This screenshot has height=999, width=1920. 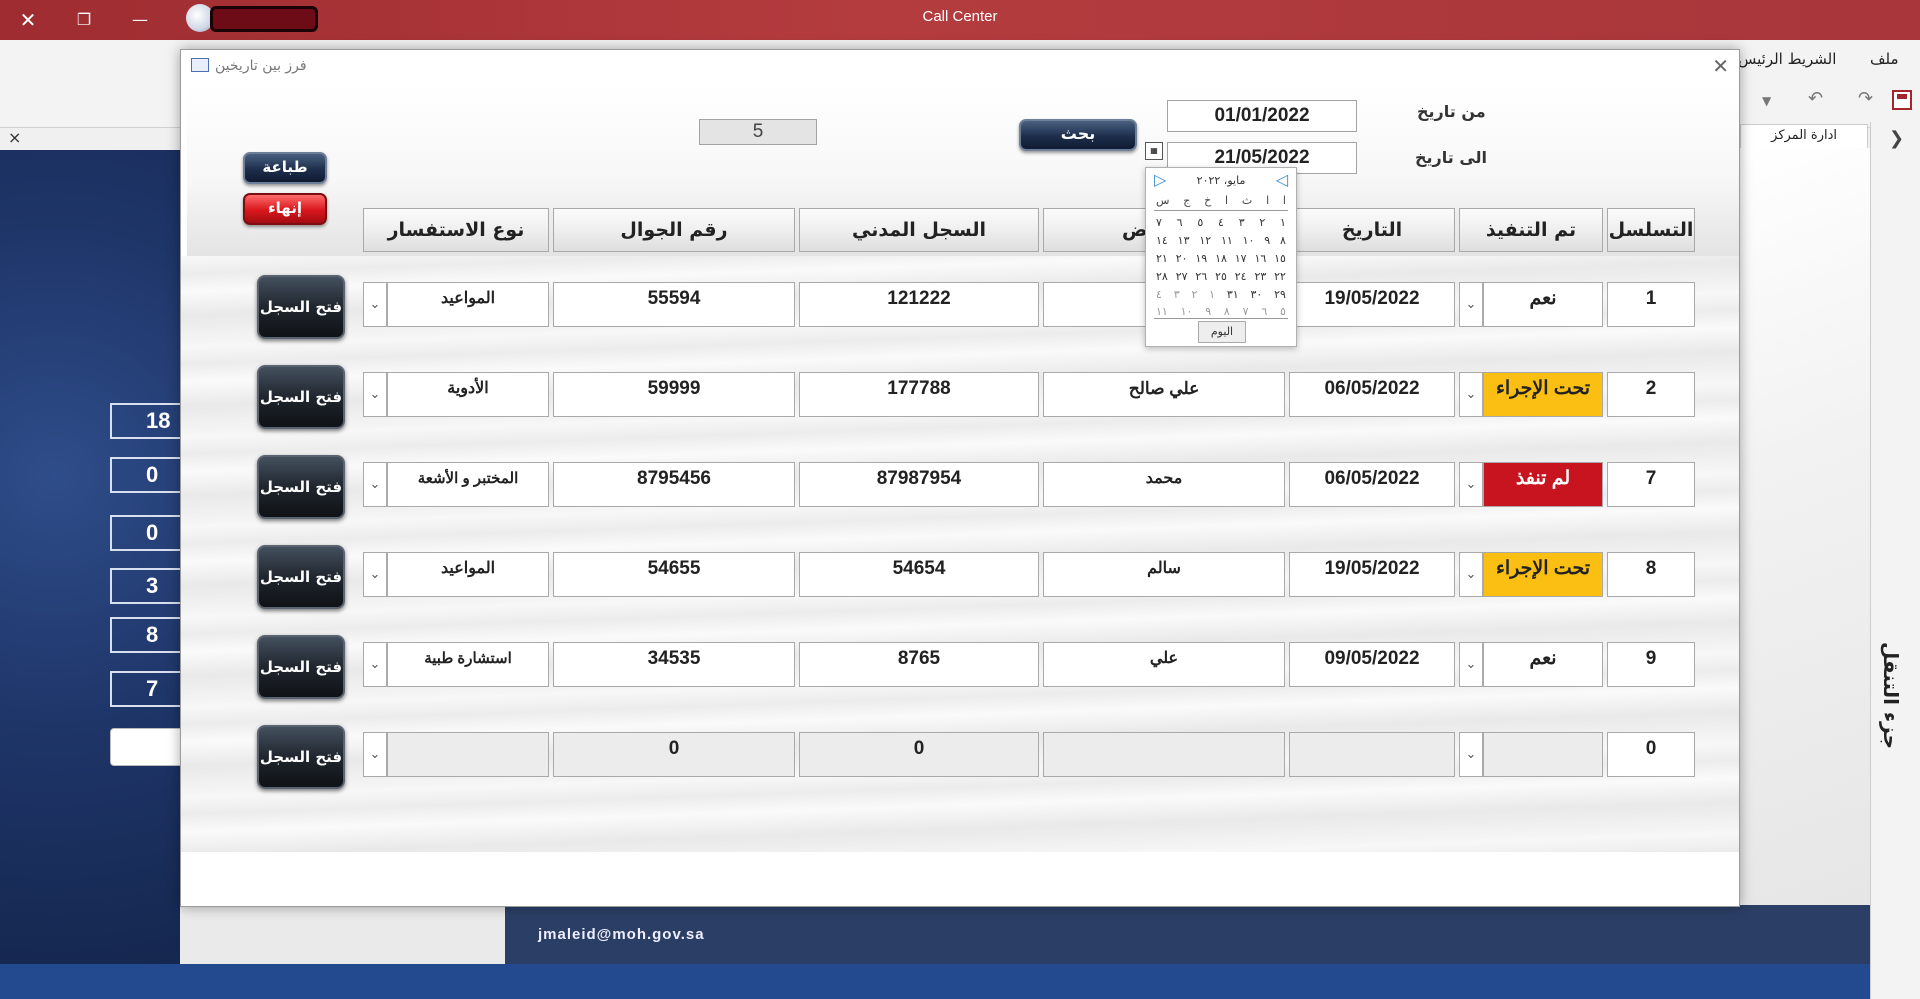 I want to click on row-patient: علي صالح, so click(x=1164, y=394).